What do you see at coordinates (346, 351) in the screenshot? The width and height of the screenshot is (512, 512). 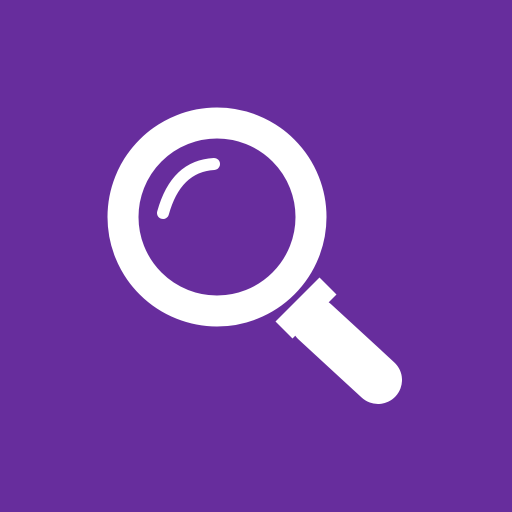 I see `handle` at bounding box center [346, 351].